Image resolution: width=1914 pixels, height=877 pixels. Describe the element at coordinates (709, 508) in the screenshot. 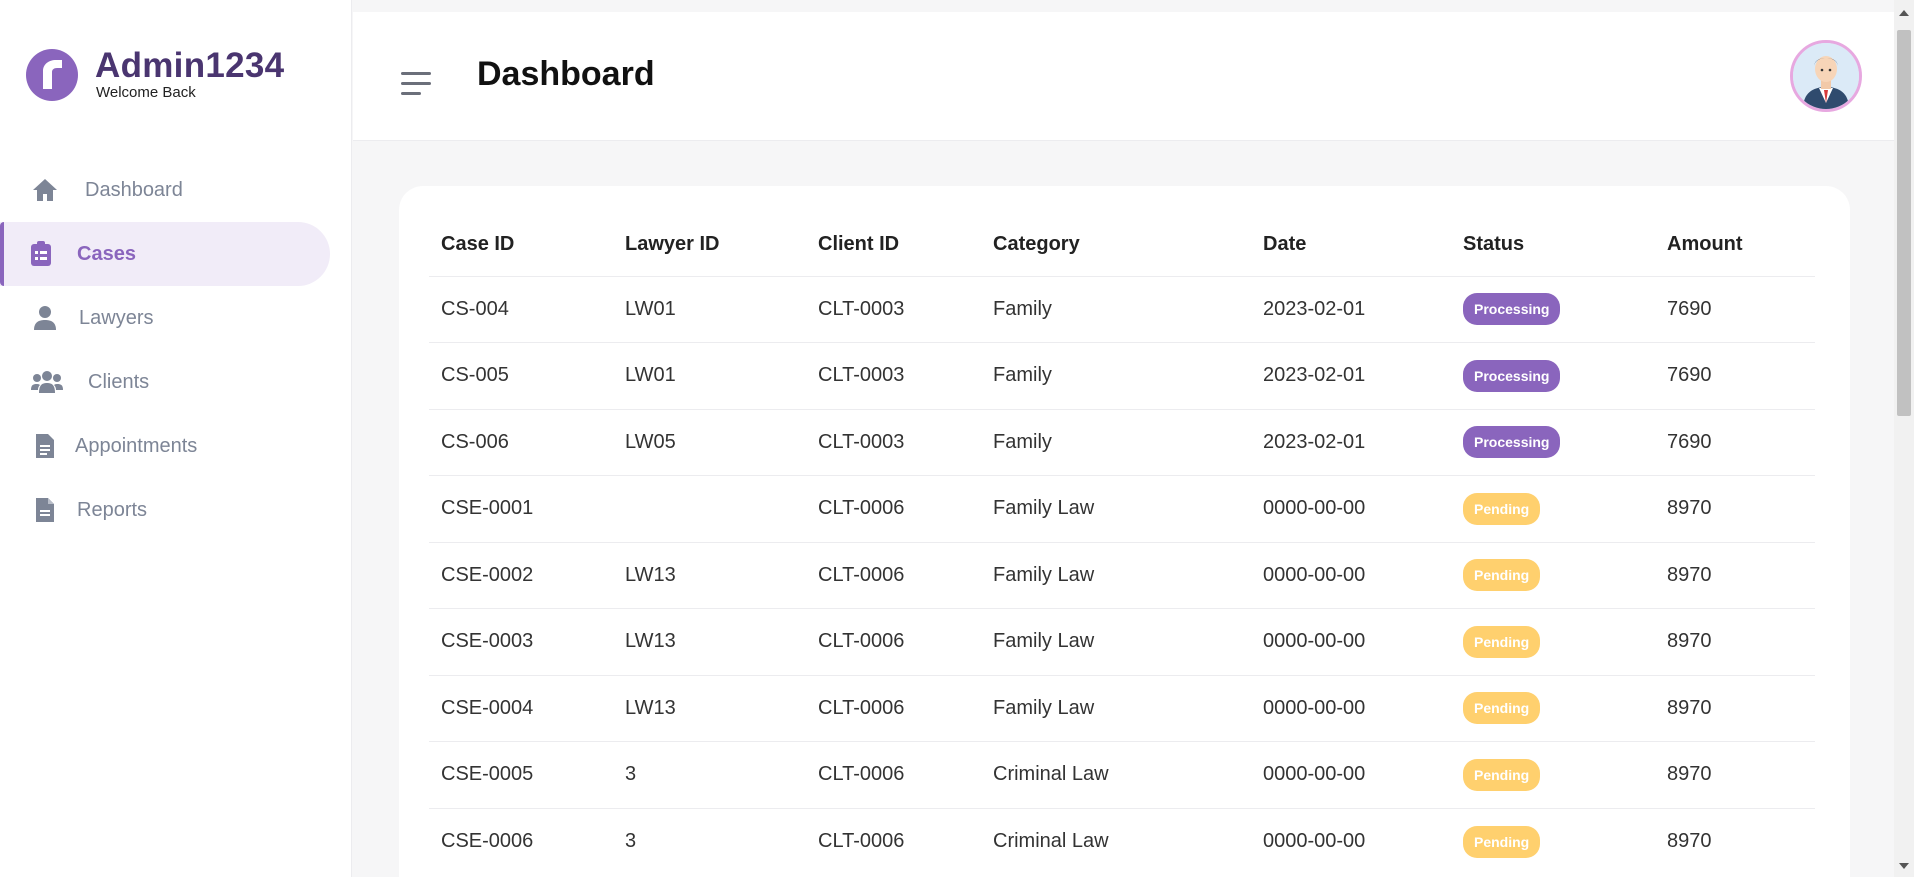

I see `lawyer-id-cell` at that location.